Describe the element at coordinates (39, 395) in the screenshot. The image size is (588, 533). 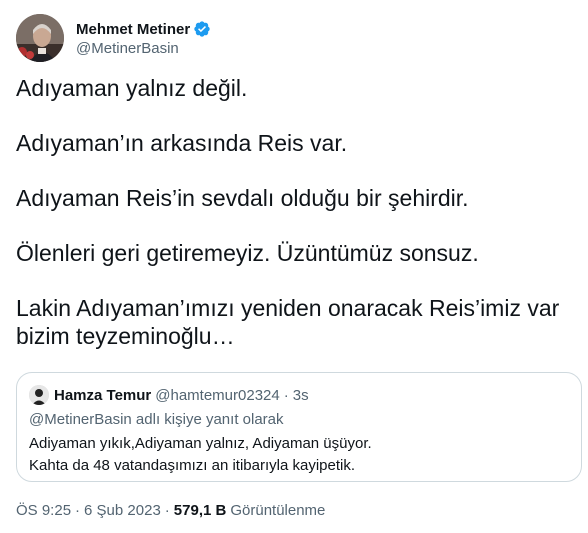
I see `quoted-author-avatar` at that location.